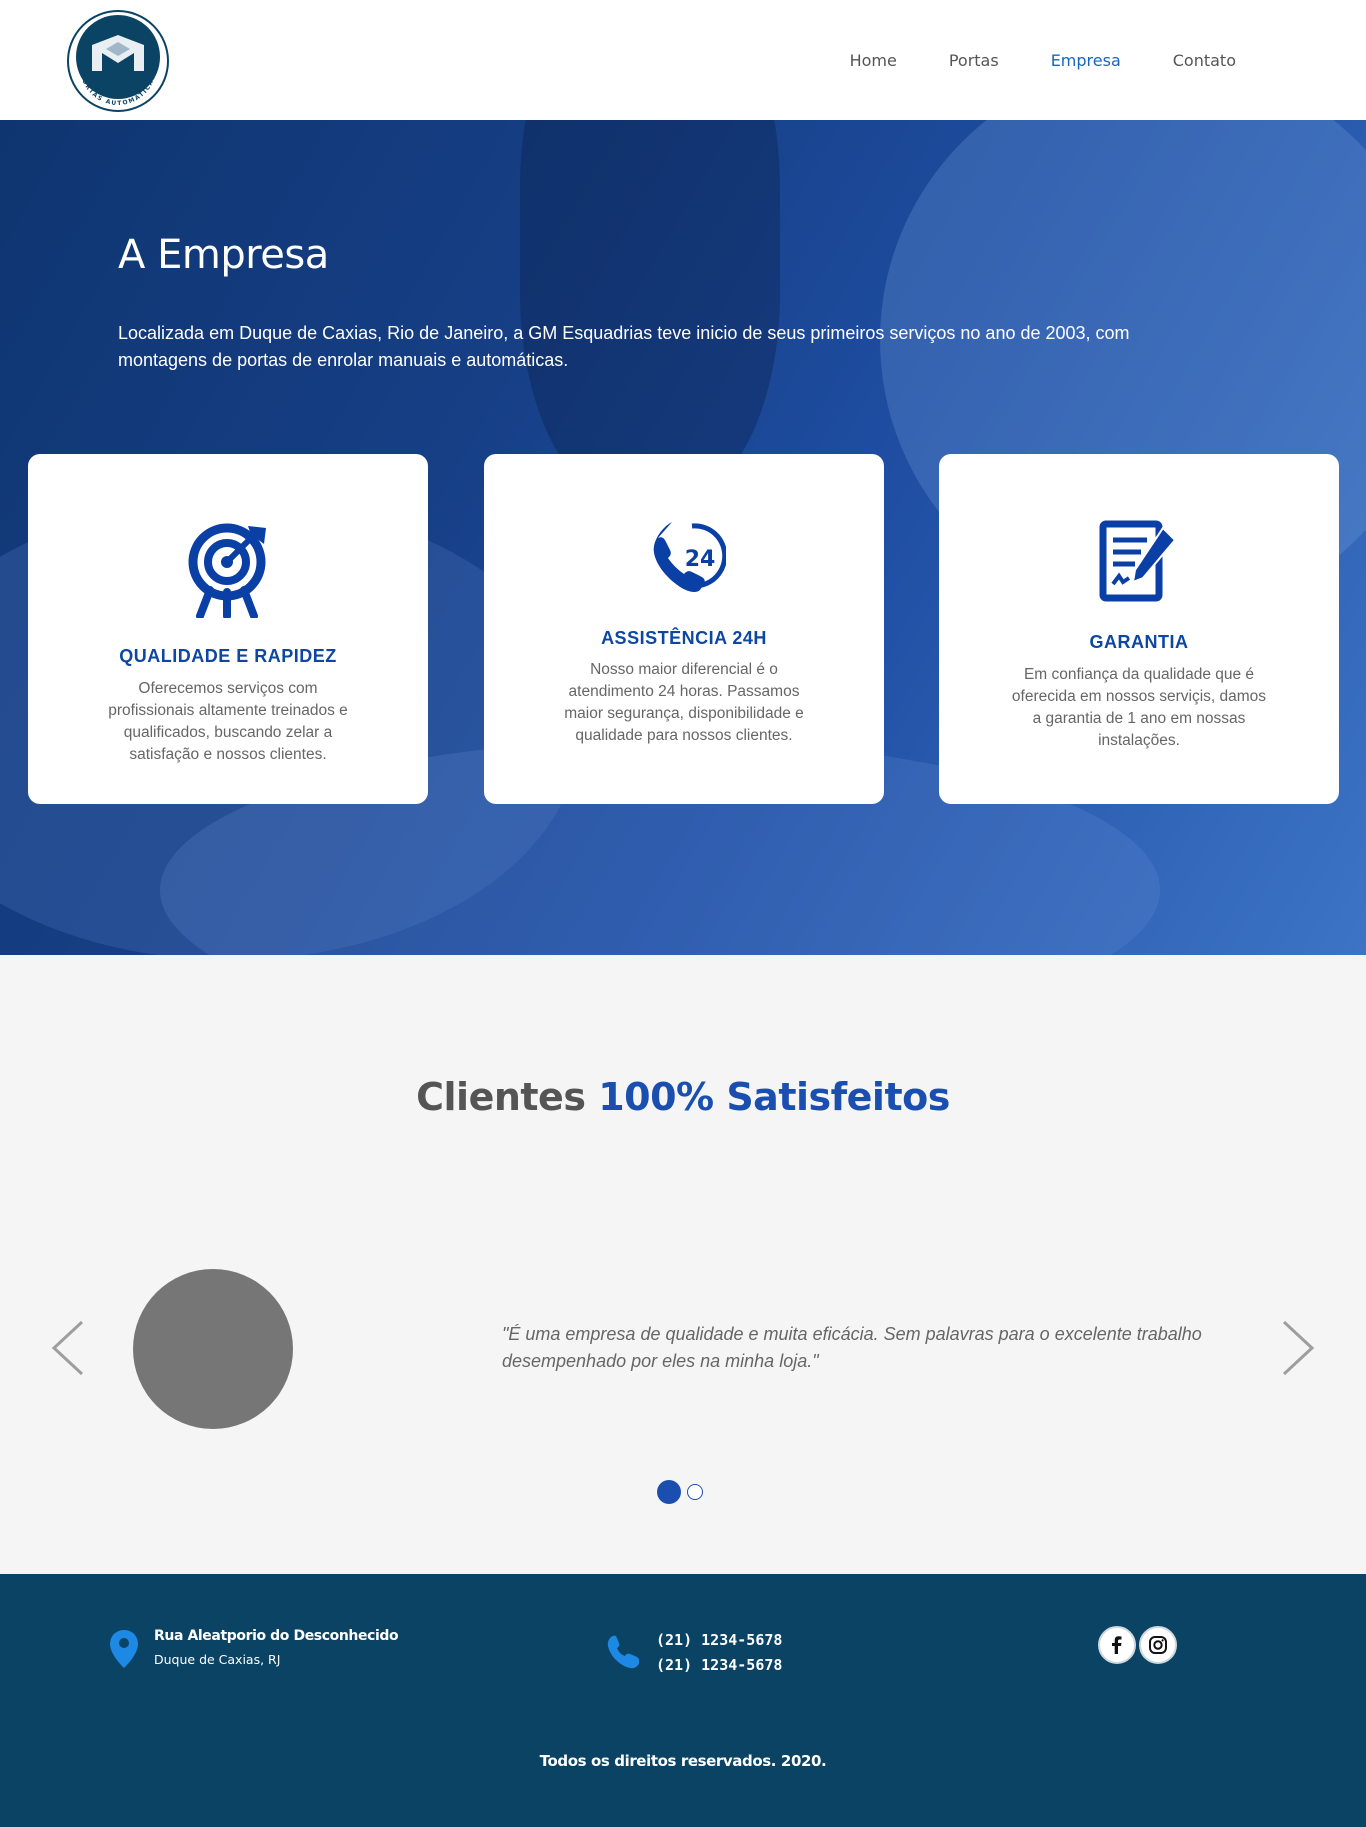 Image resolution: width=1366 pixels, height=1827 pixels. I want to click on facebook-icon, so click(1117, 1645).